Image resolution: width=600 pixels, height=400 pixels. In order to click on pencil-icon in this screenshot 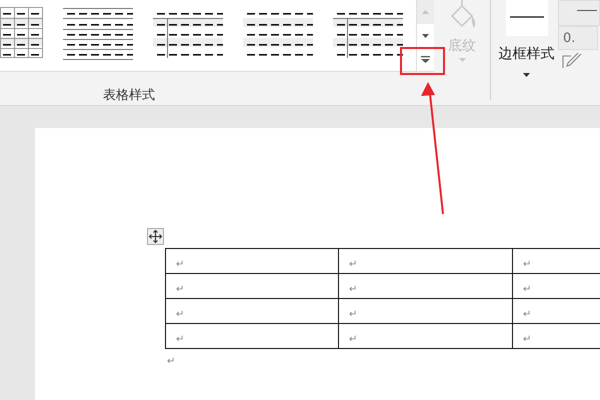, I will do `click(572, 61)`.